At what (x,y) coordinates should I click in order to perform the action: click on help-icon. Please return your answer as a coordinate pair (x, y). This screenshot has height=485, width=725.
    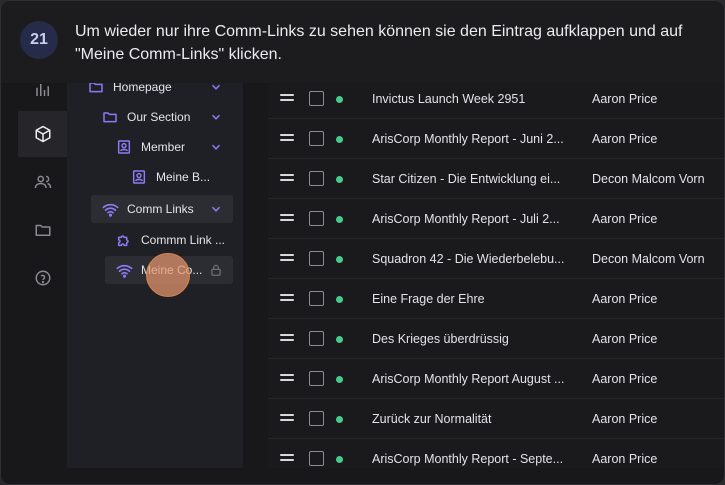
    Looking at the image, I should click on (42, 278).